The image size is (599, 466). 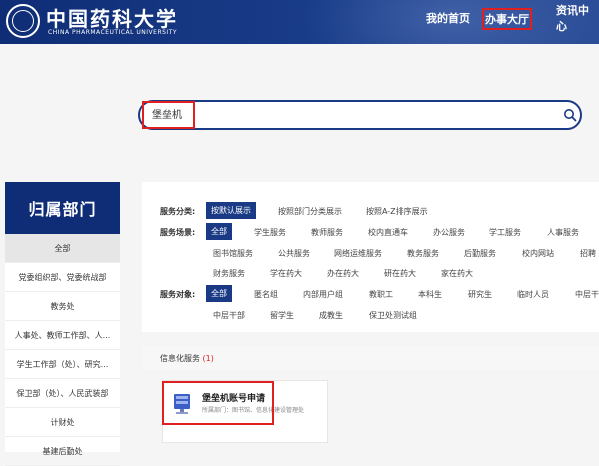 What do you see at coordinates (563, 232) in the screenshot?
I see `scene-hr: 人事服务` at bounding box center [563, 232].